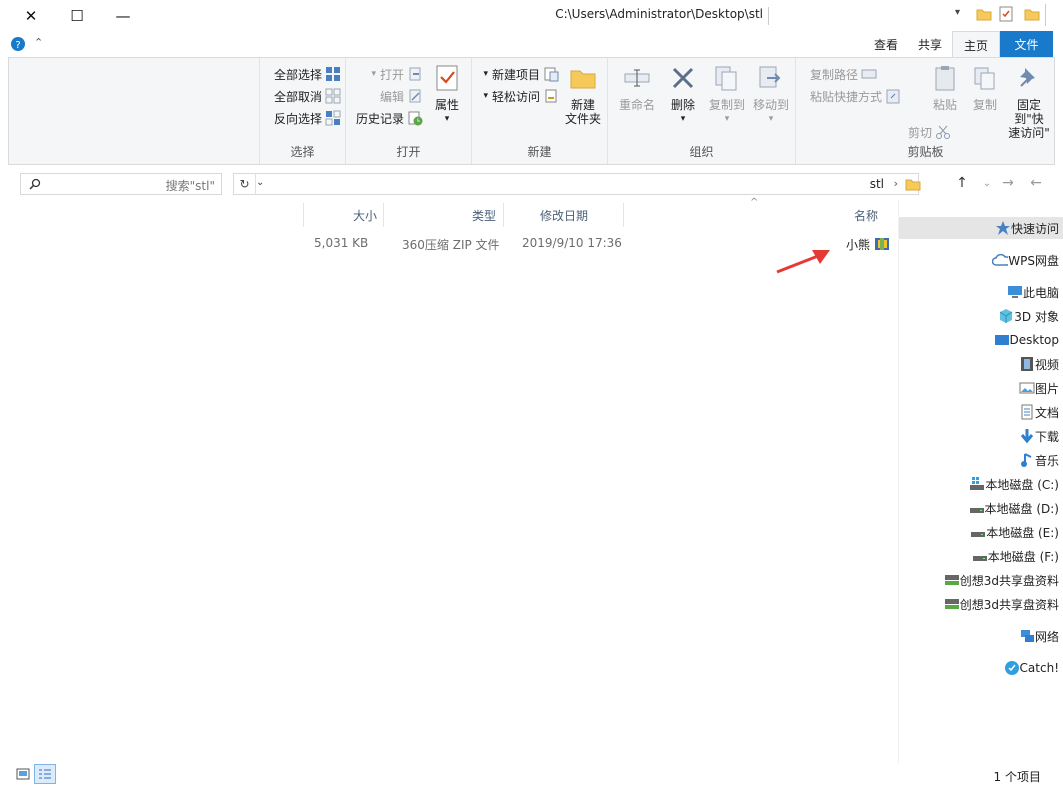 This screenshot has height=794, width=1063. Describe the element at coordinates (945, 78) in the screenshot. I see `paste-icon` at that location.